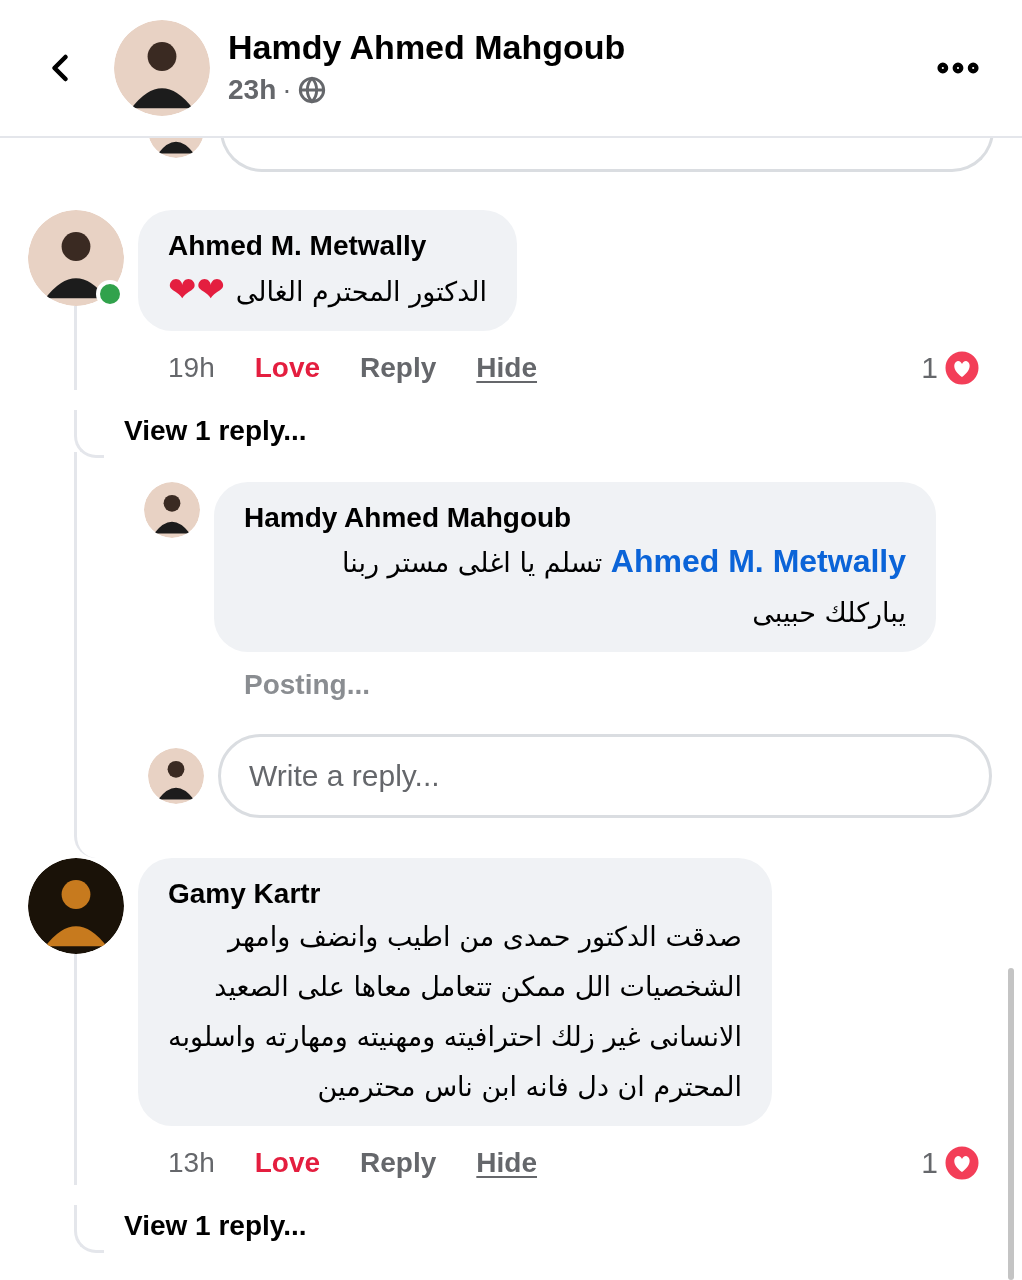 The image size is (1022, 1280). What do you see at coordinates (191, 1162) in the screenshot?
I see `comment-time: 13h` at bounding box center [191, 1162].